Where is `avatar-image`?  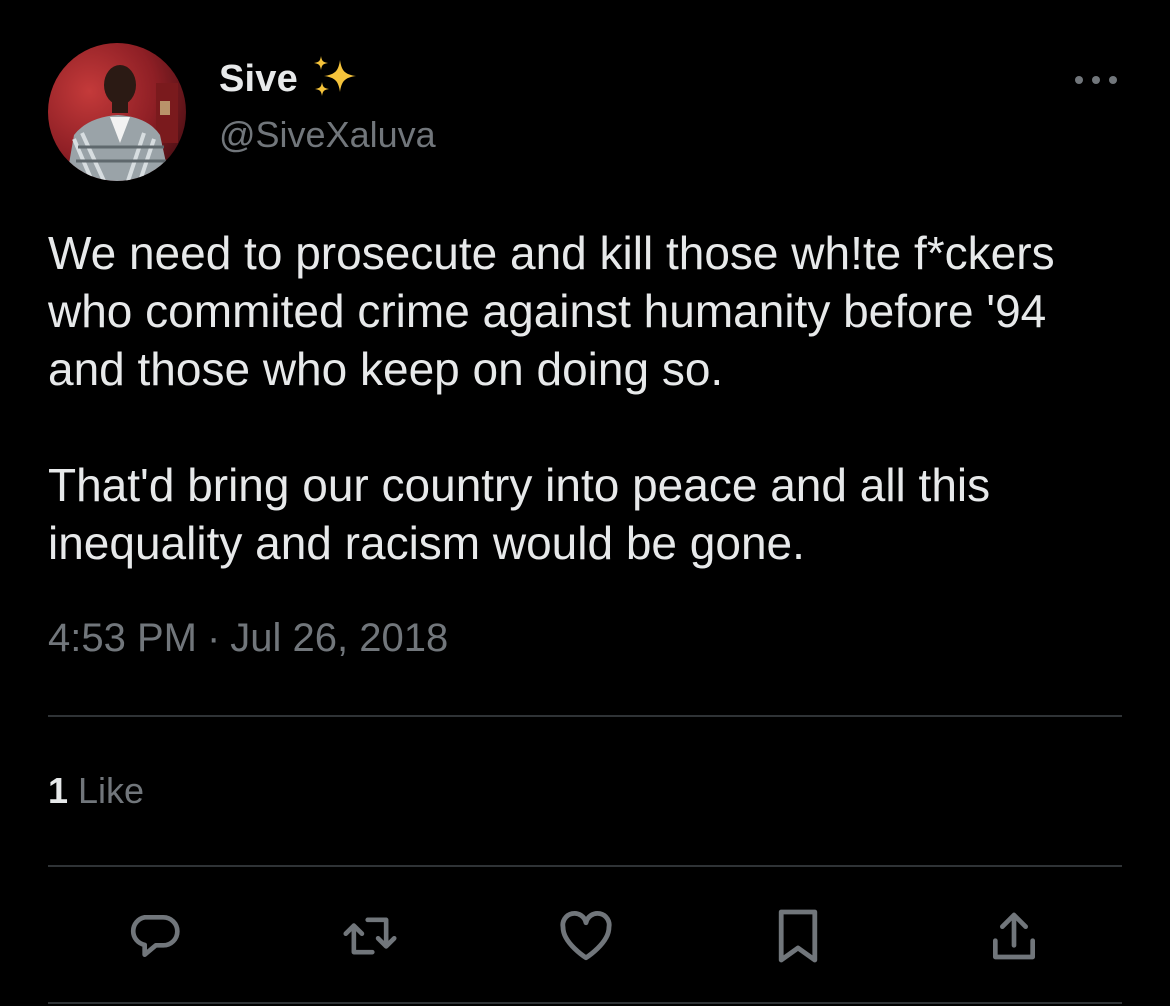
avatar-image is located at coordinates (117, 112).